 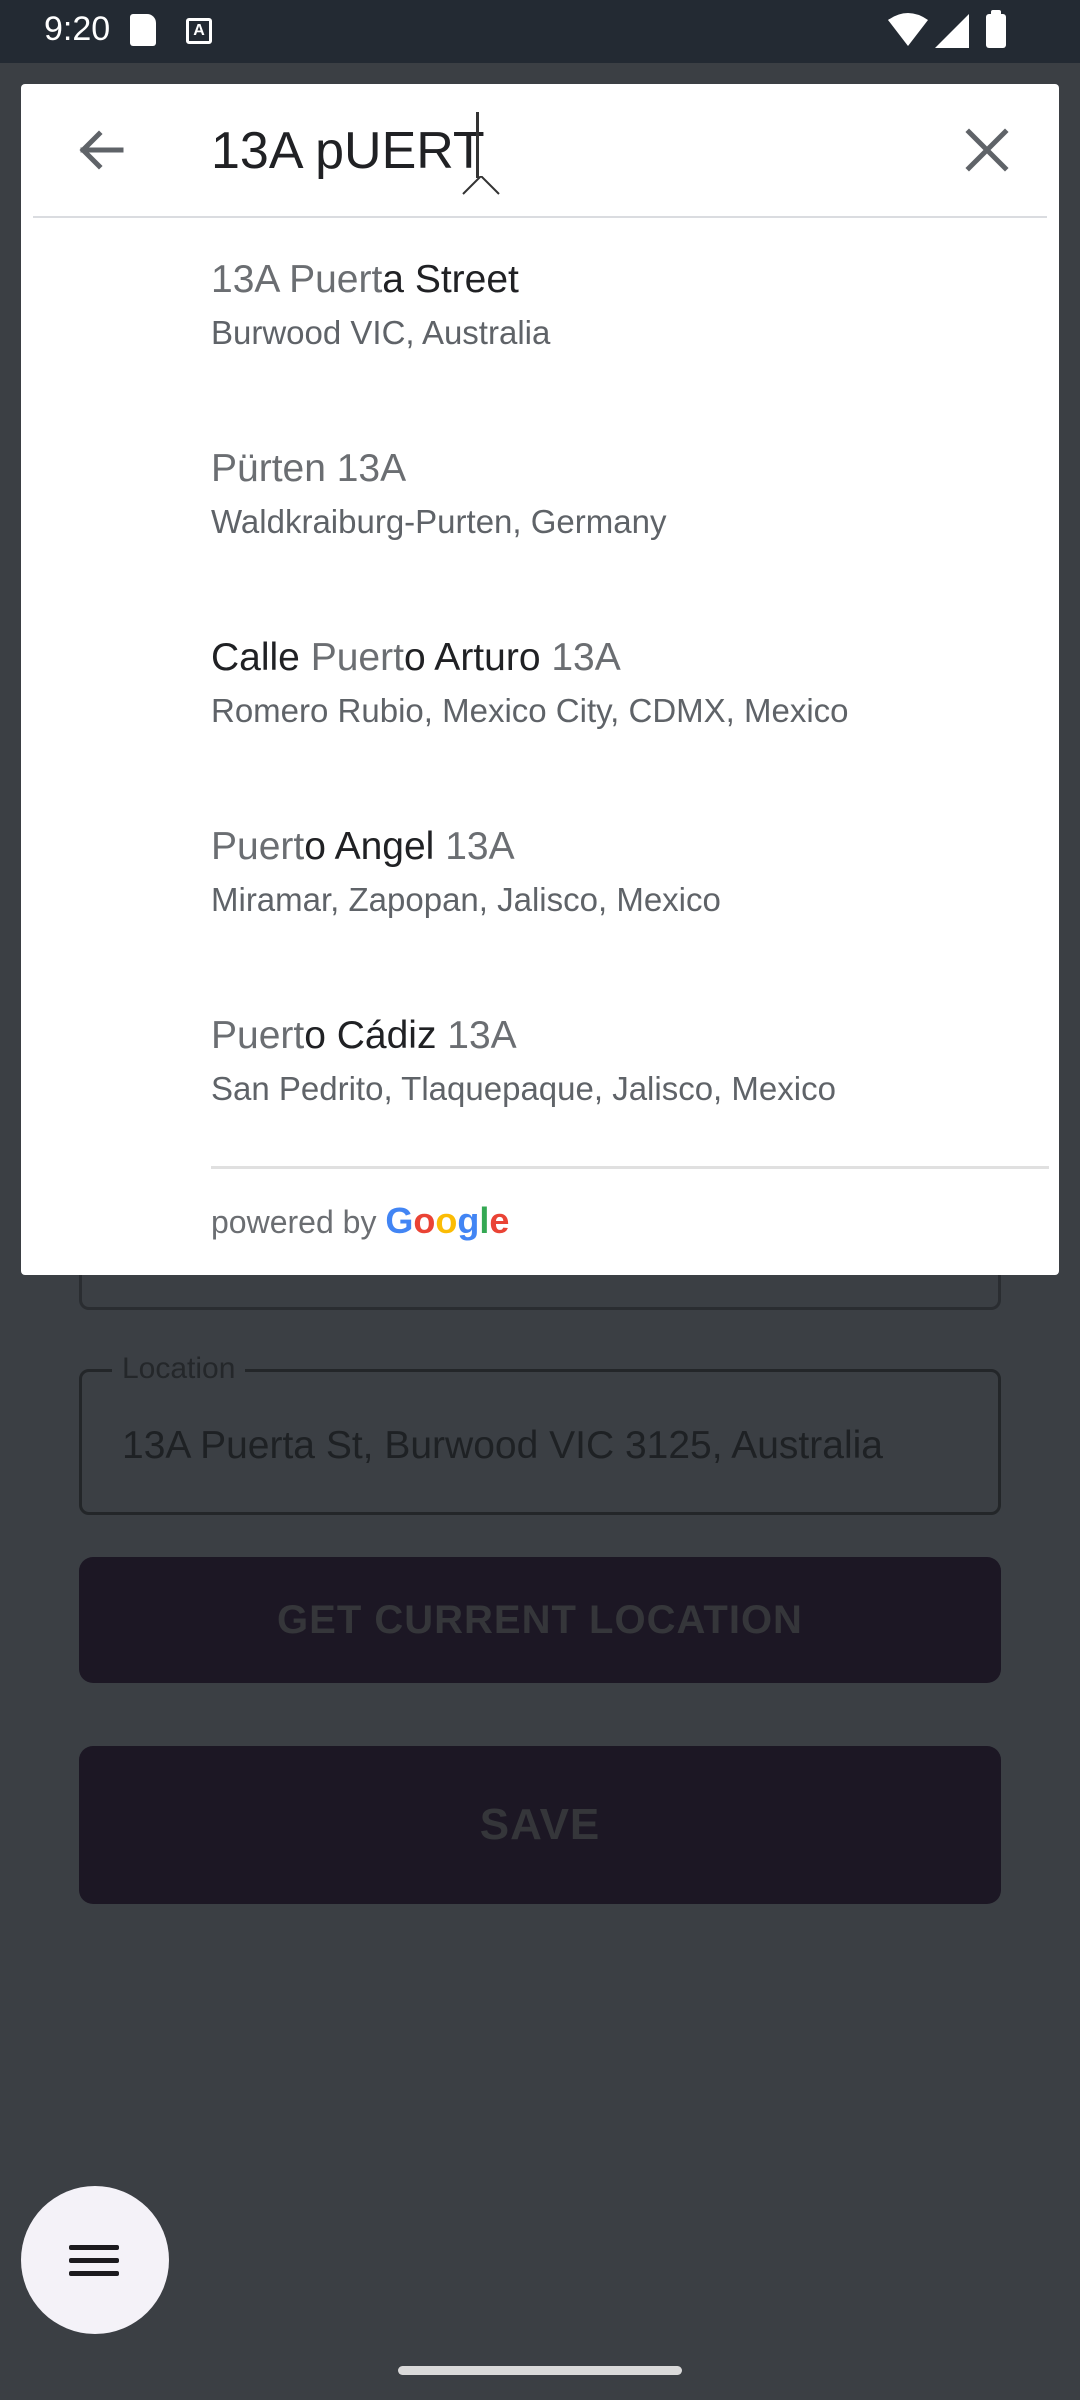 What do you see at coordinates (481, 191) in the screenshot?
I see `cursor-handle-icon` at bounding box center [481, 191].